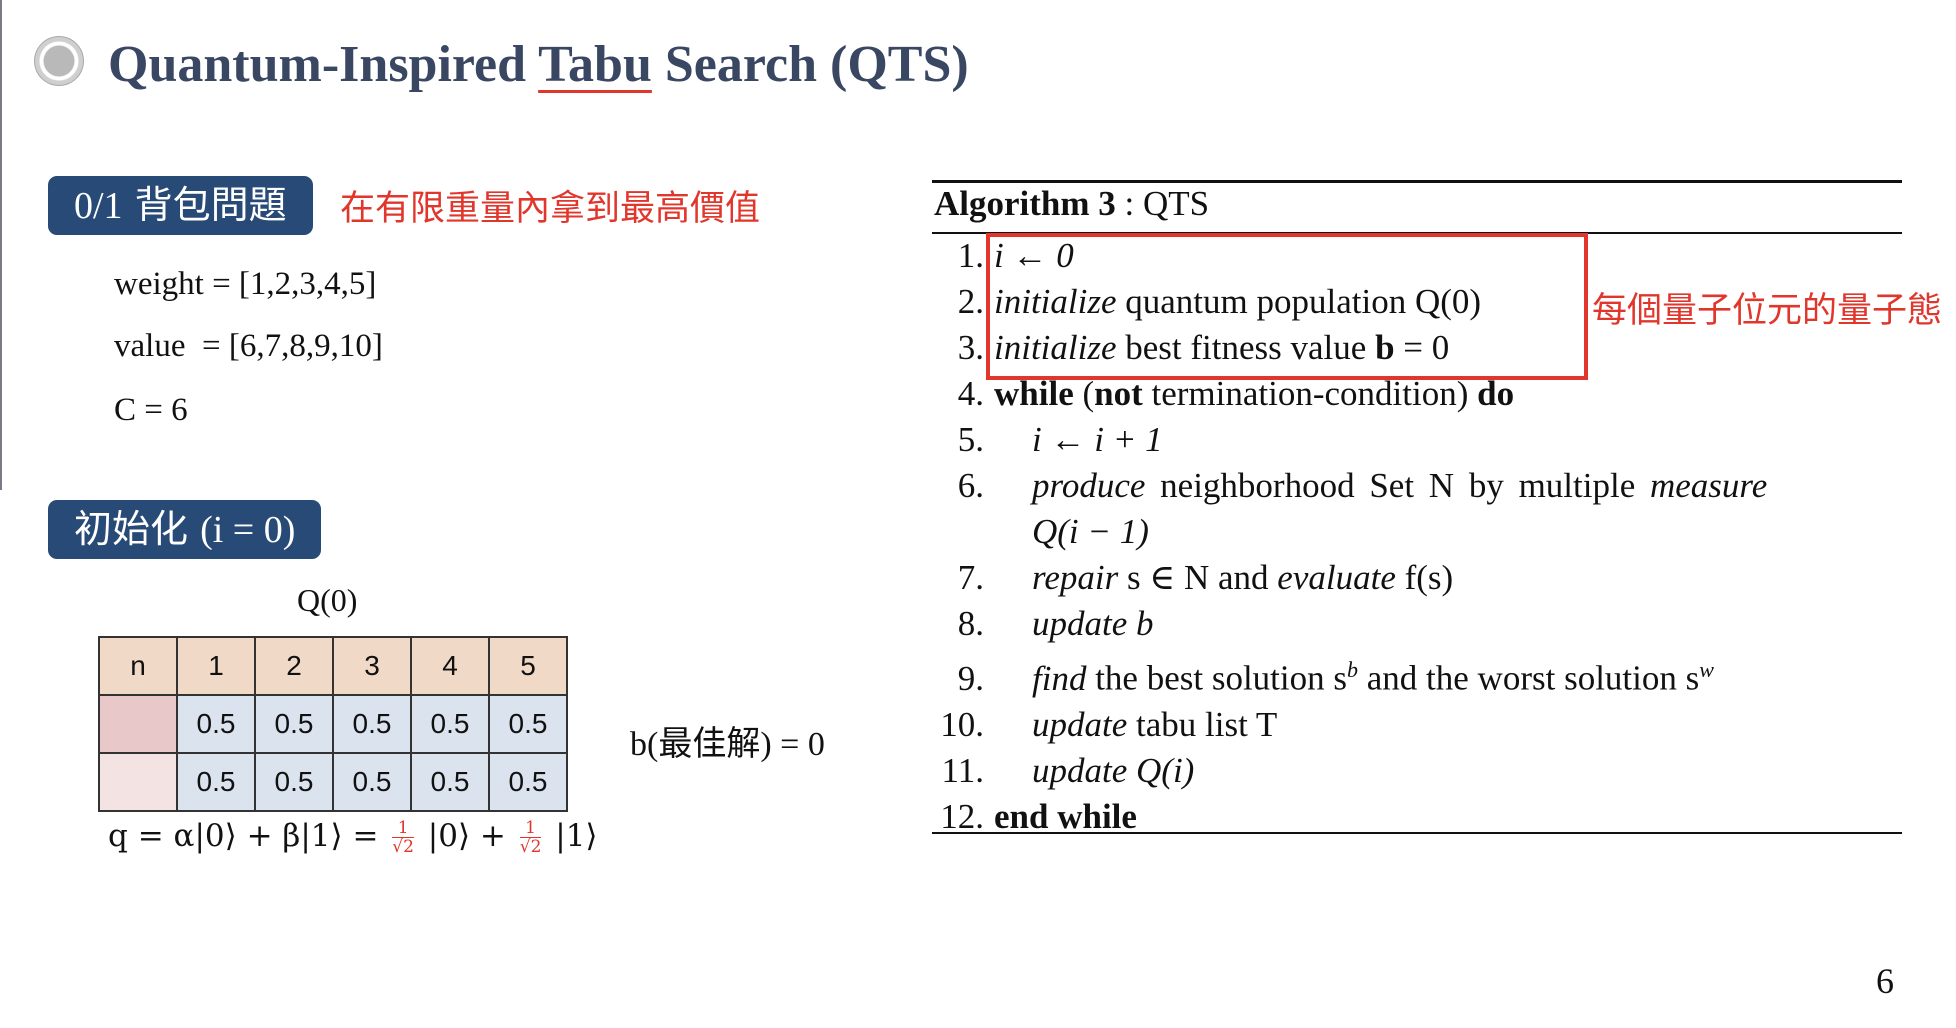 The image size is (1956, 1028). I want to click on radio-bullet-icon, so click(59, 61).